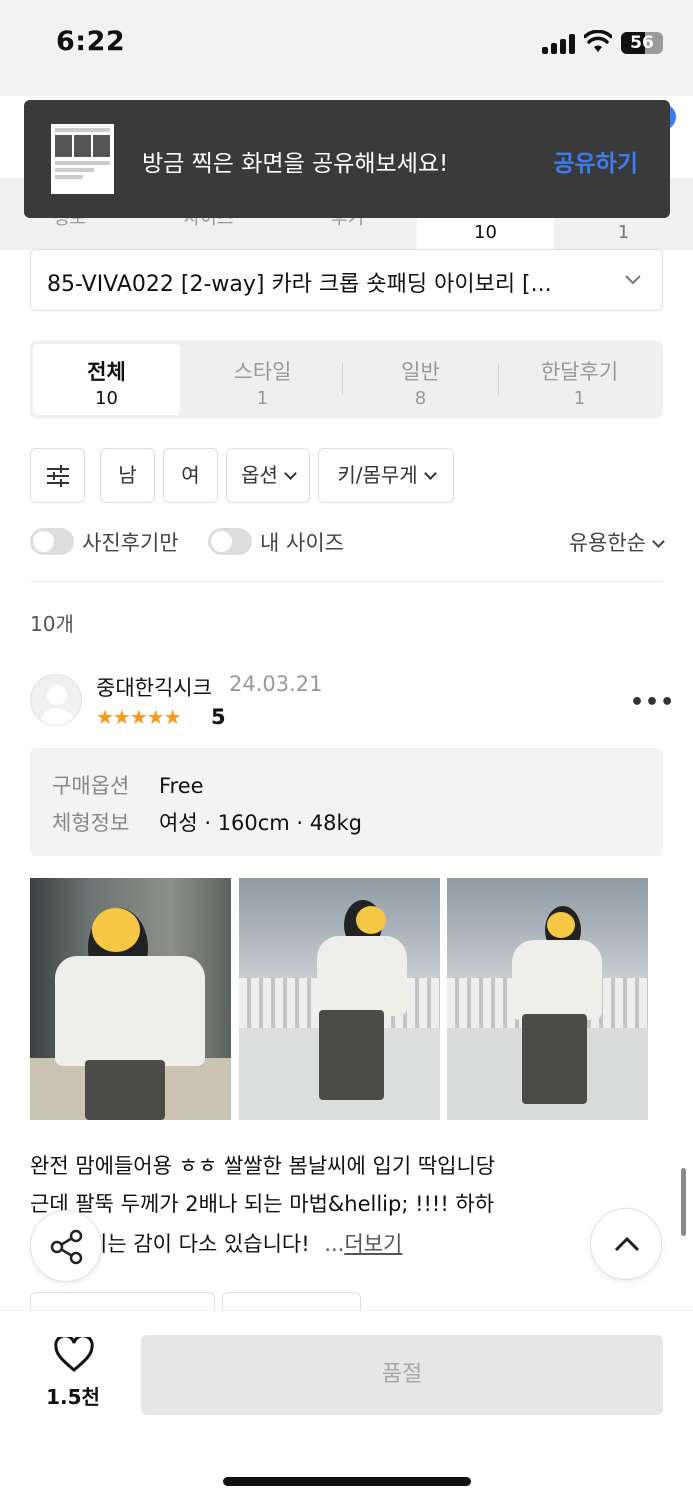  I want to click on purchase-option-value: Free, so click(181, 786).